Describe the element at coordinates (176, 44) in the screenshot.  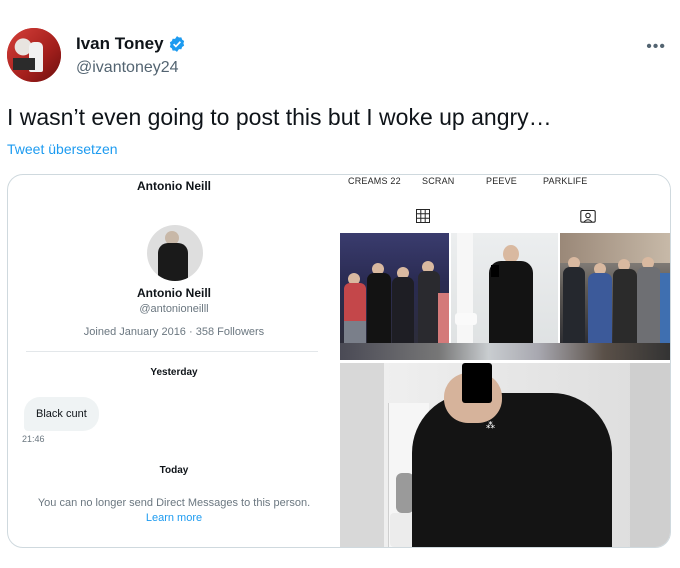
I see `verified-badge-icon` at that location.